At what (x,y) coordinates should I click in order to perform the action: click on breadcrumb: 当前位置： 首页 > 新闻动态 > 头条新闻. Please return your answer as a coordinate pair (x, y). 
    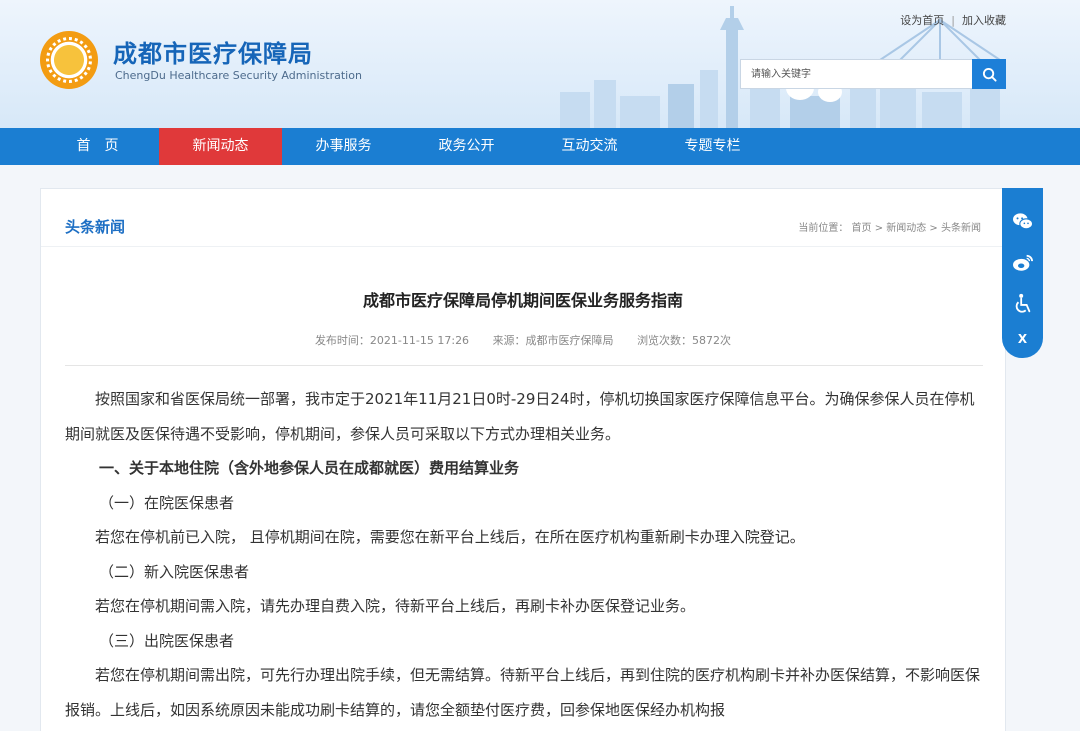
    Looking at the image, I should click on (889, 226).